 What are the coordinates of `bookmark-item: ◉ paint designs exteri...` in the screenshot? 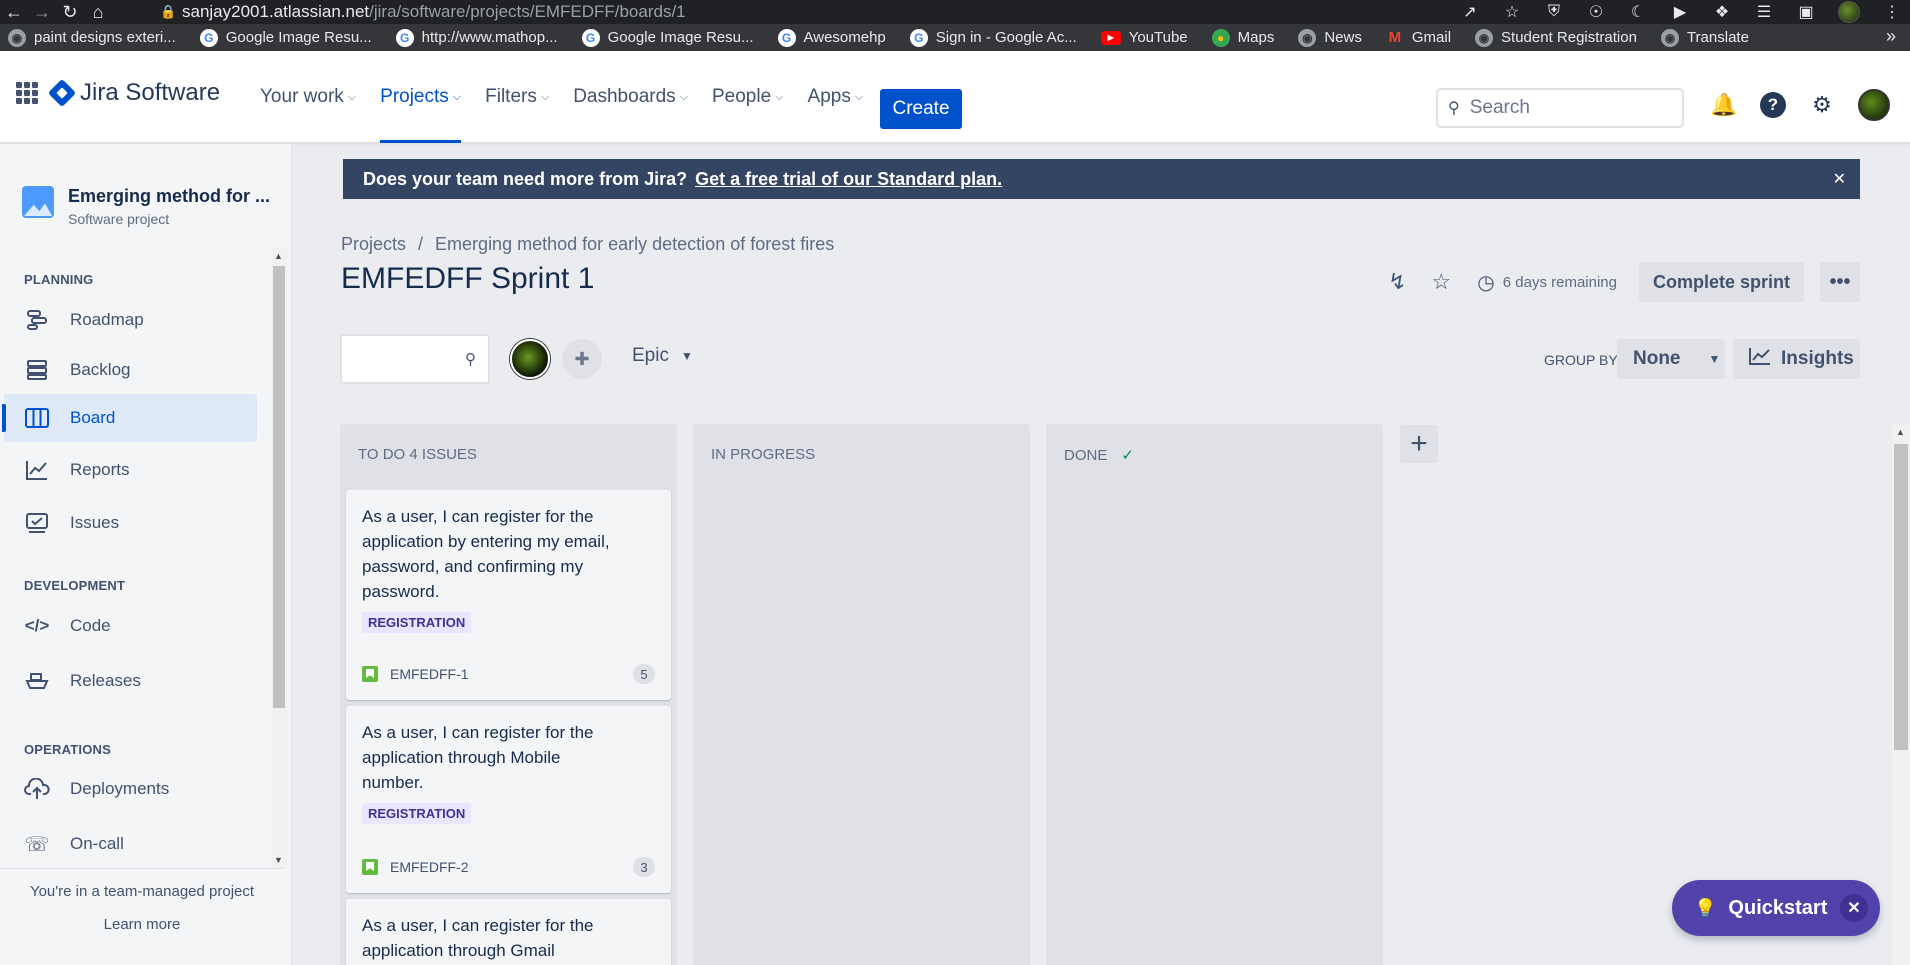 It's located at (92, 37).